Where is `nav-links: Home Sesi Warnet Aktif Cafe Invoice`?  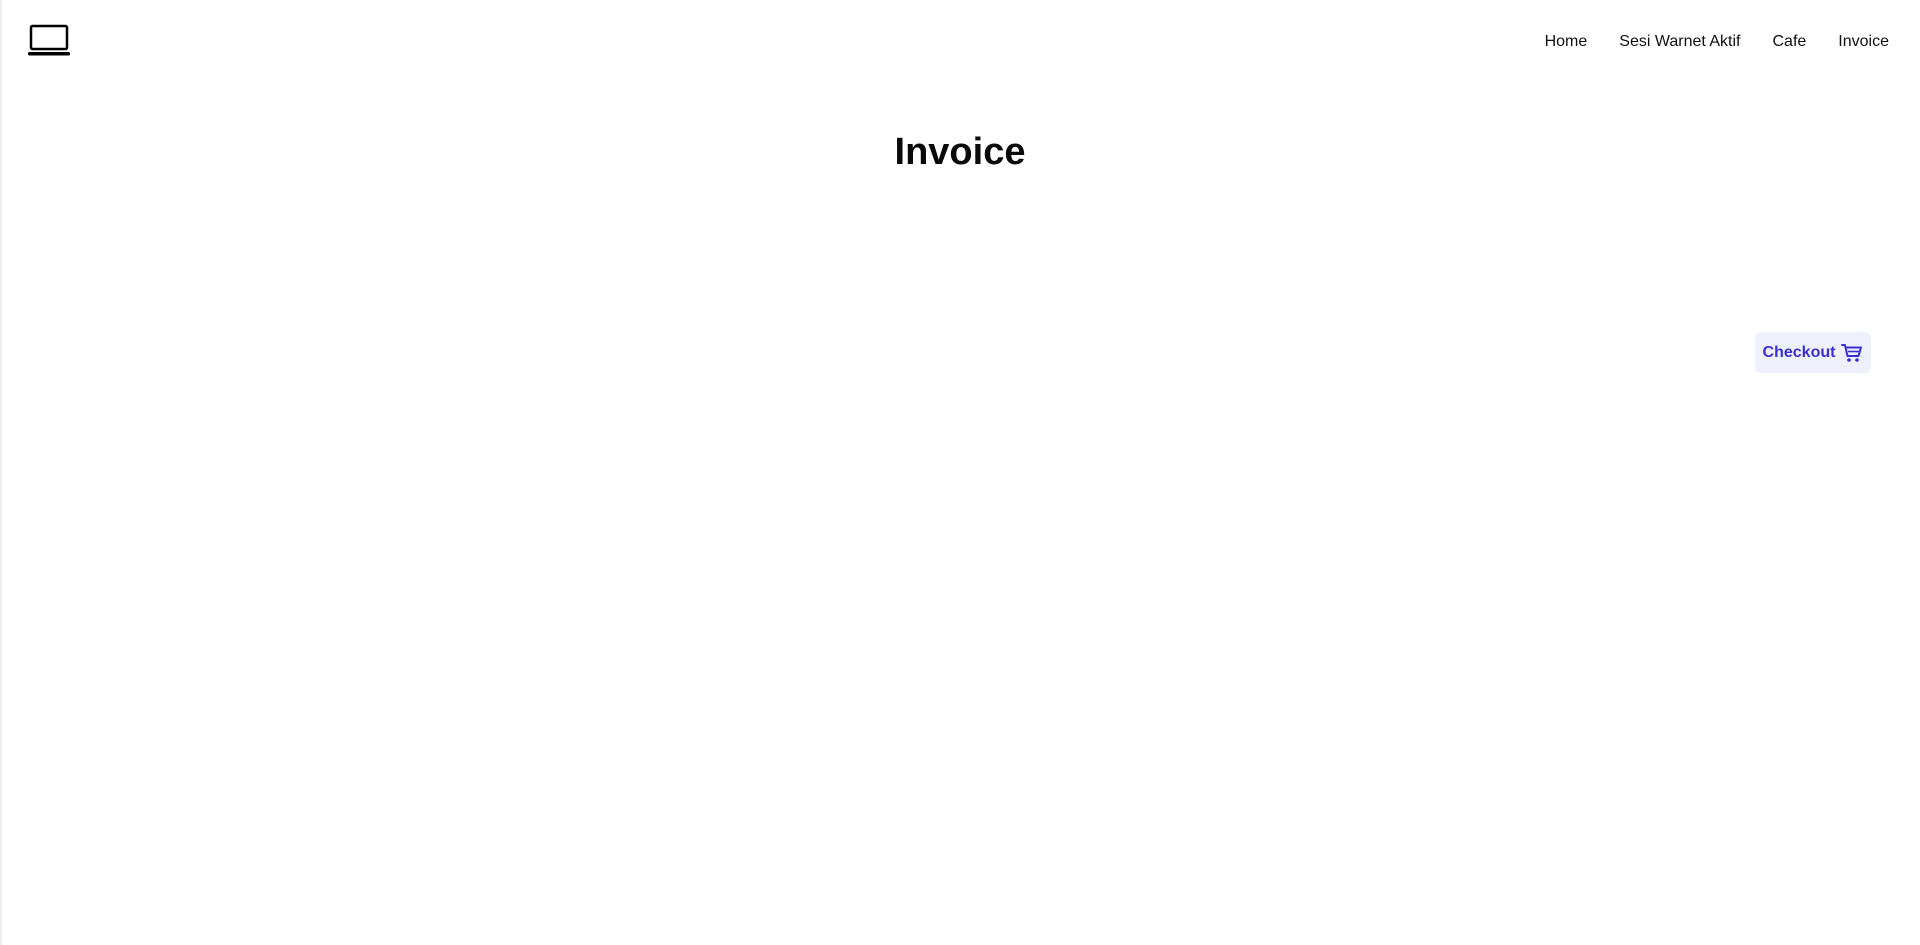
nav-links: Home Sesi Warnet Aktif Cafe Invoice is located at coordinates (1717, 42).